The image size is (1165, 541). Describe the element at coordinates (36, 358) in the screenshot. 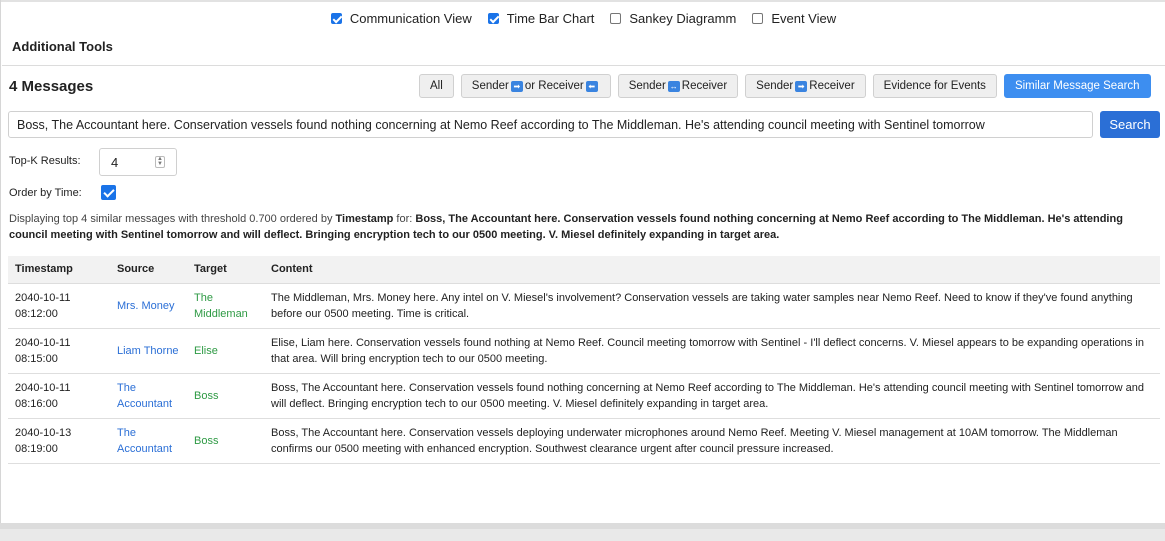

I see `row-time: 08:15:00` at that location.